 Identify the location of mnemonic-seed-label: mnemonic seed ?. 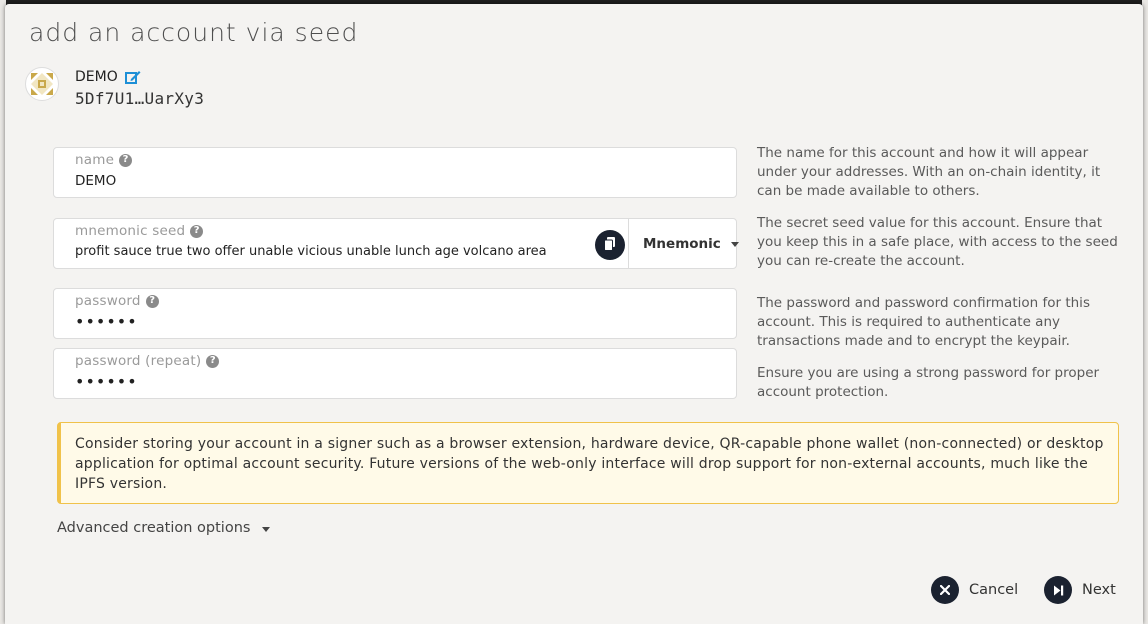
(139, 231).